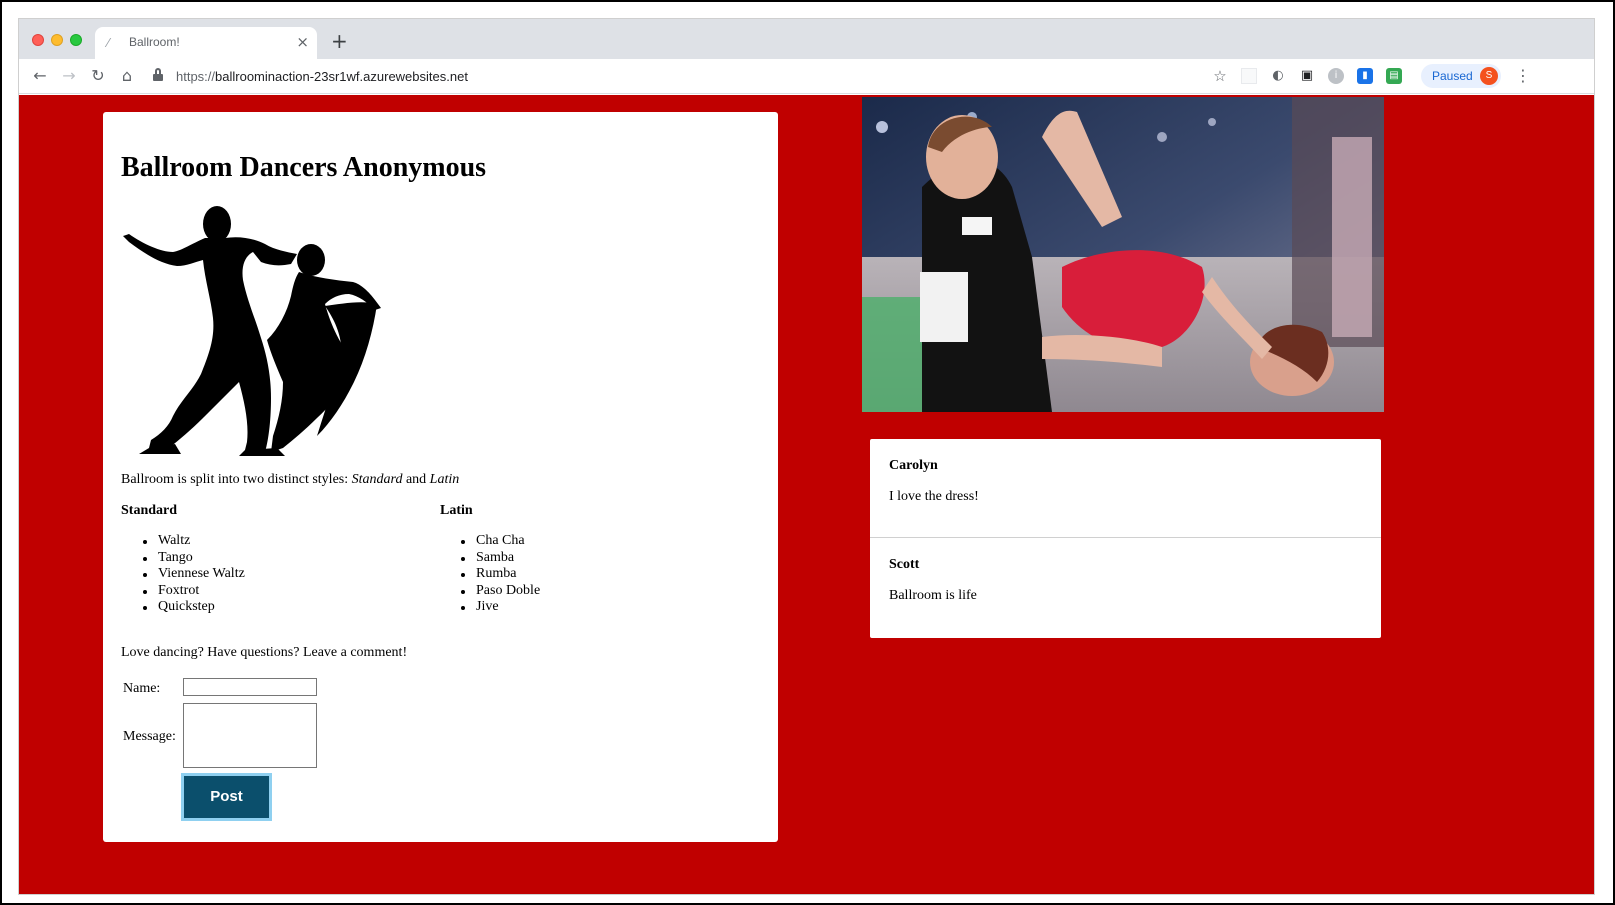  I want to click on close-window-button, so click(38, 40).